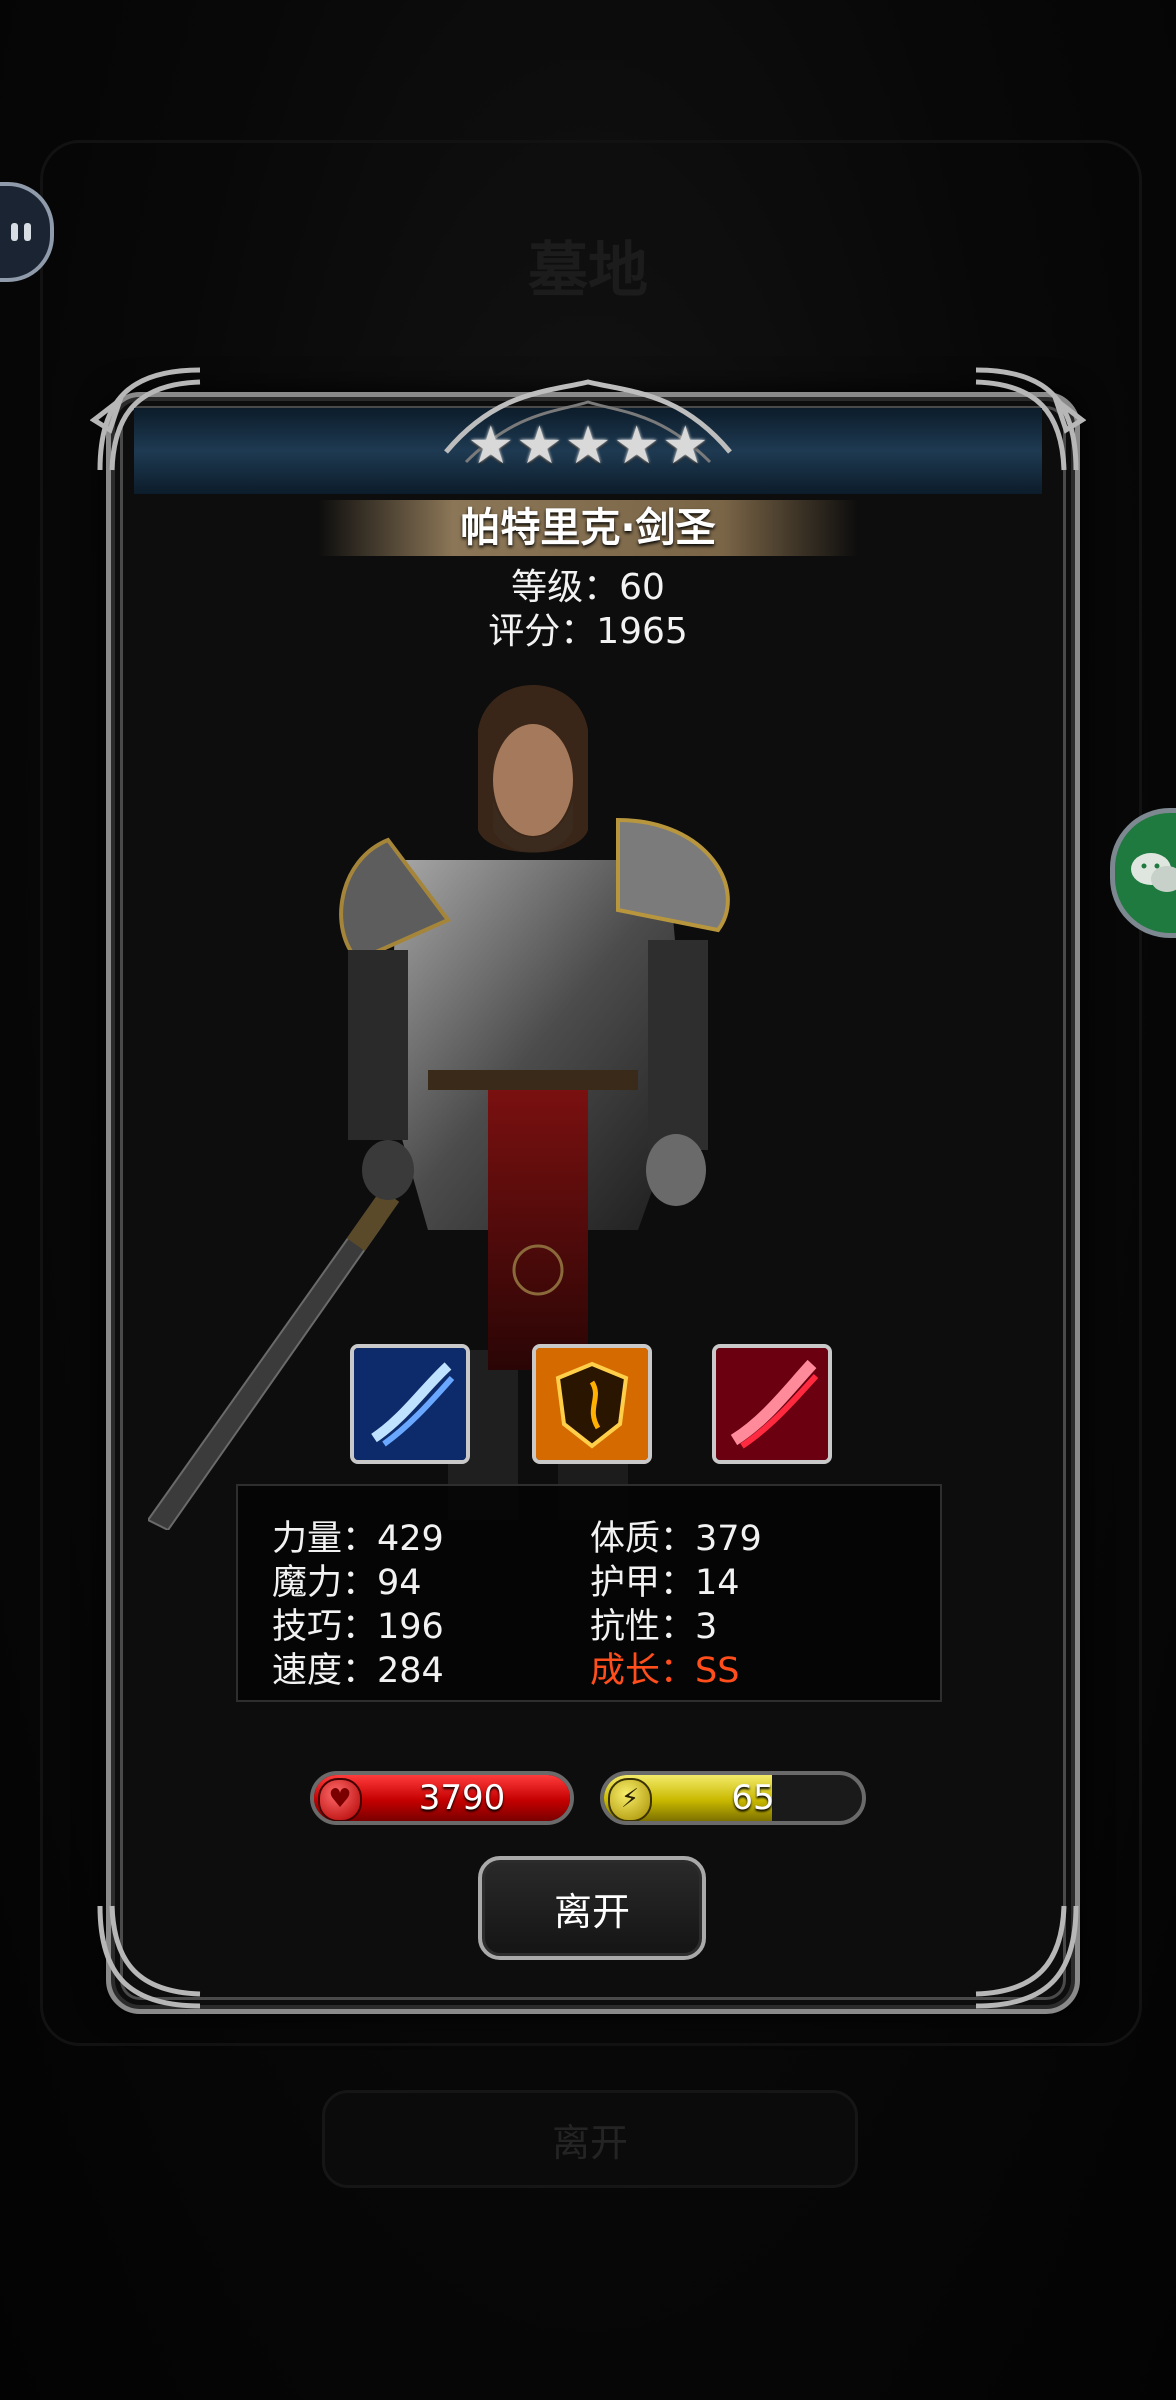  Describe the element at coordinates (753, 1798) in the screenshot. I see `energy-value: 65` at that location.